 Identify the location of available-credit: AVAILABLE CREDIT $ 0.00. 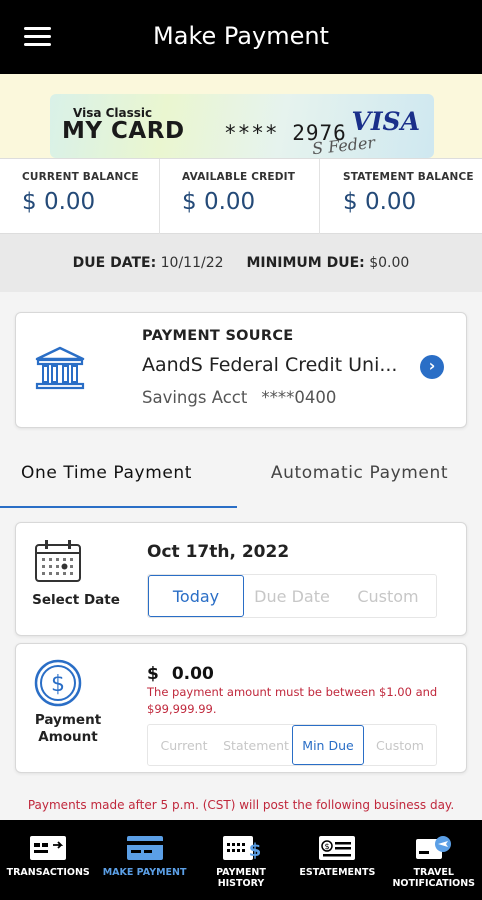
(240, 197).